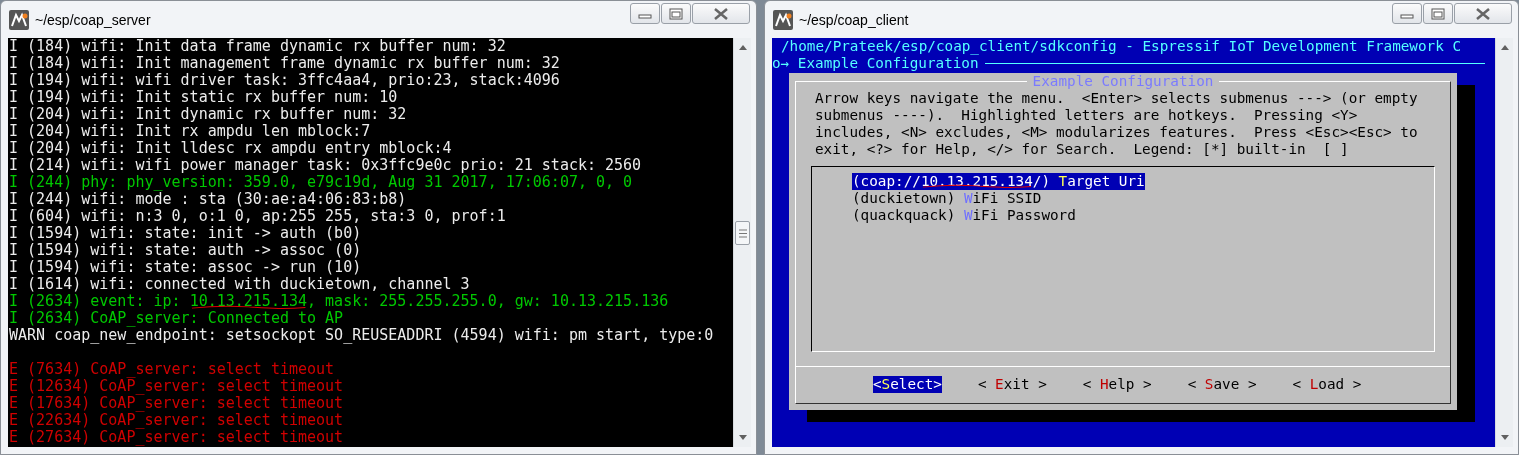 The image size is (1519, 455). Describe the element at coordinates (239, 284) in the screenshot. I see `log-line: I (1614) wifi: connected with duckietown, channel 3` at that location.